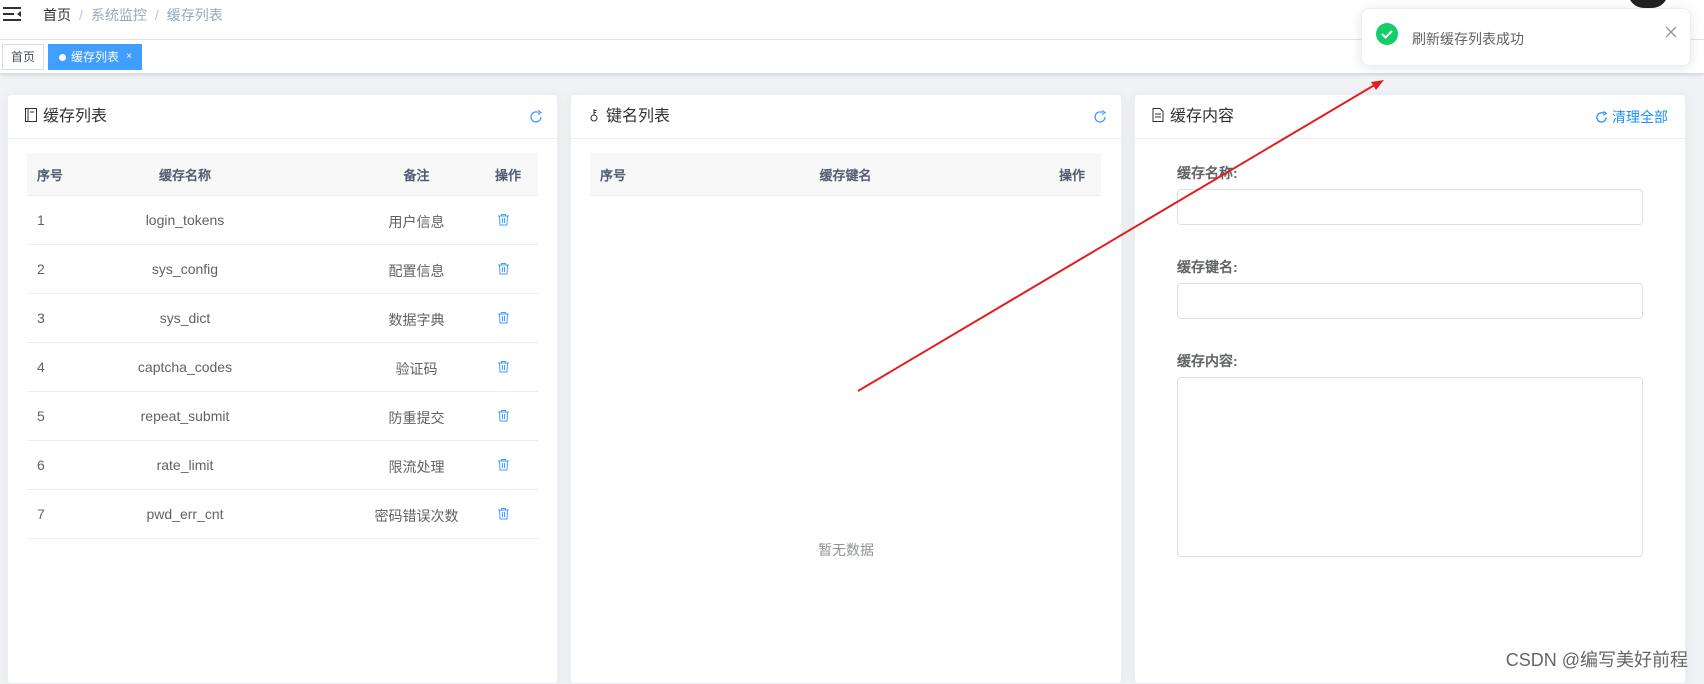  What do you see at coordinates (185, 367) in the screenshot?
I see `row-cache-name: captcha_codes` at bounding box center [185, 367].